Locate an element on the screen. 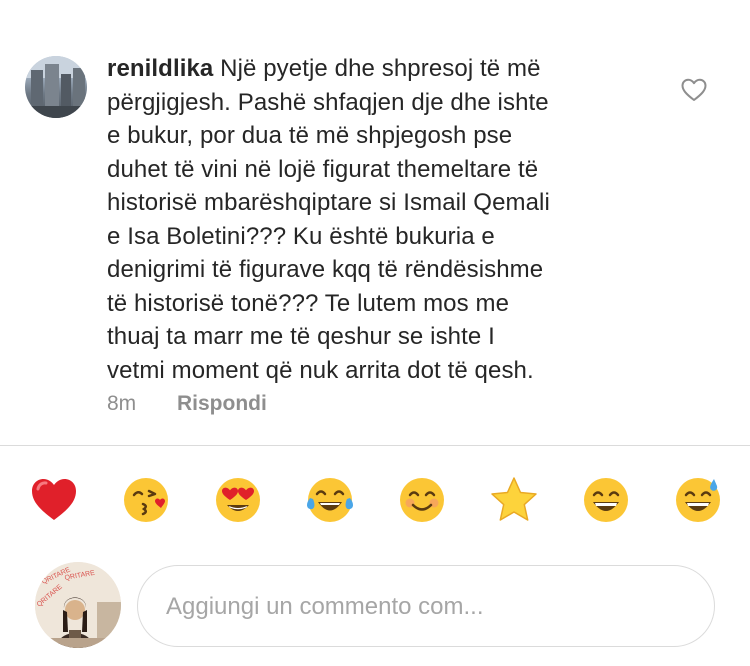 The height and width of the screenshot is (666, 750). tears-of-joy-icon is located at coordinates (330, 500).